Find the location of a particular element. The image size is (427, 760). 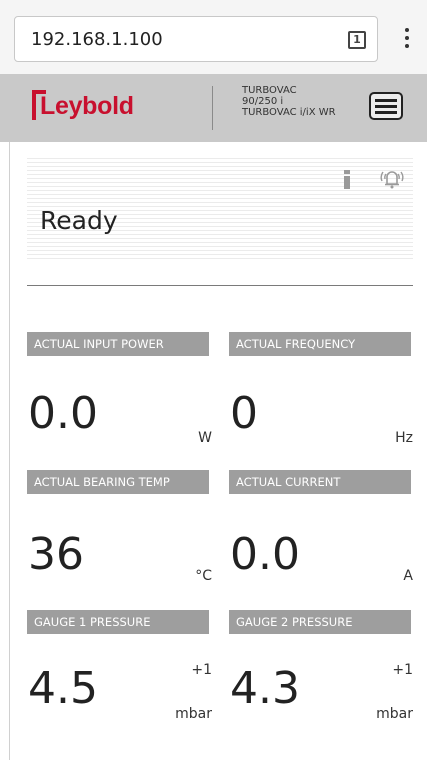

gauge2-exponent: +1 is located at coordinates (402, 670).